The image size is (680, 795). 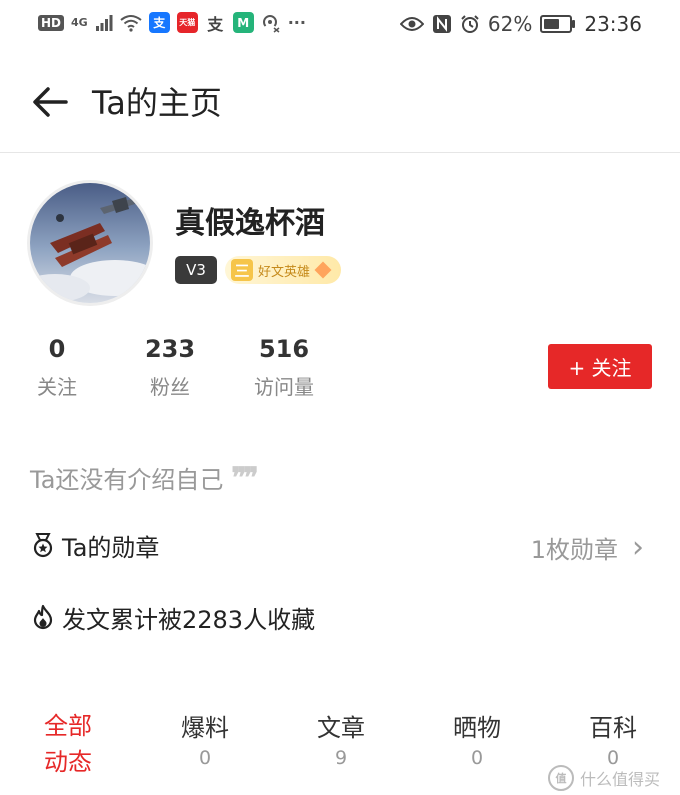 I want to click on medals-link: 1枚勋章 ›, so click(x=587, y=547).